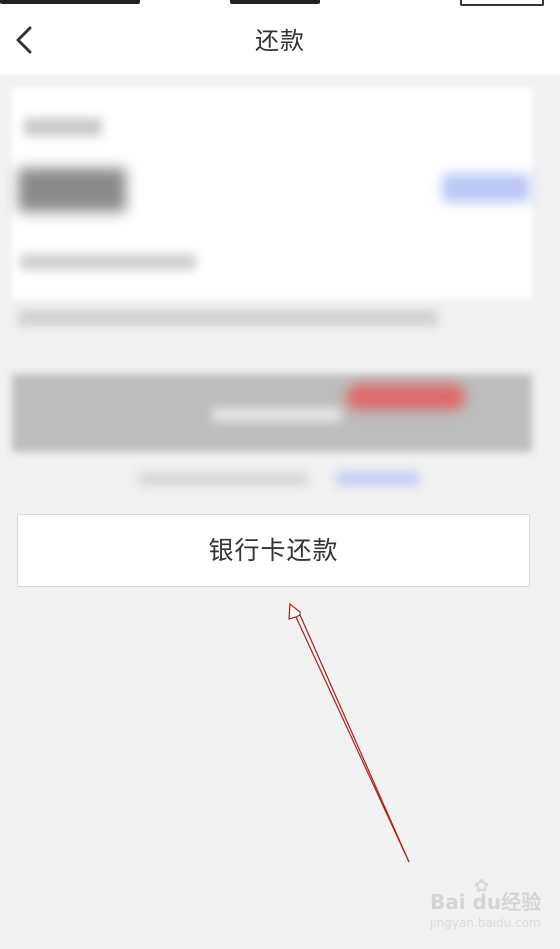  Describe the element at coordinates (72, 190) in the screenshot. I see `blurred-amount` at that location.